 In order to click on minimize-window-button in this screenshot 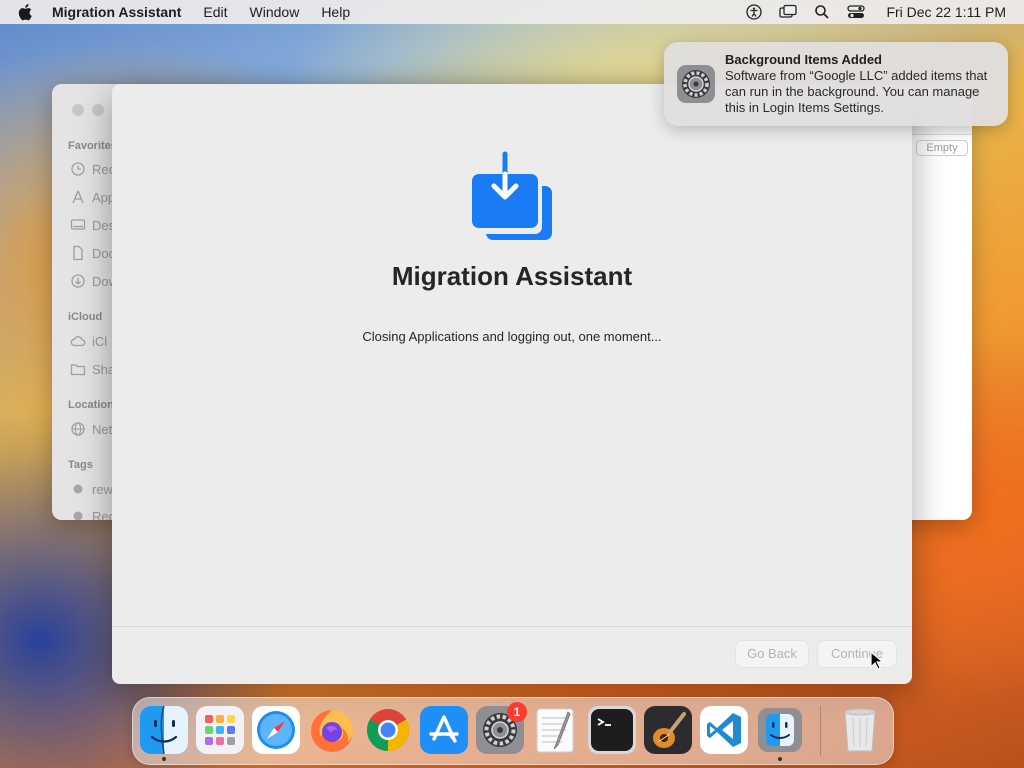, I will do `click(98, 110)`.